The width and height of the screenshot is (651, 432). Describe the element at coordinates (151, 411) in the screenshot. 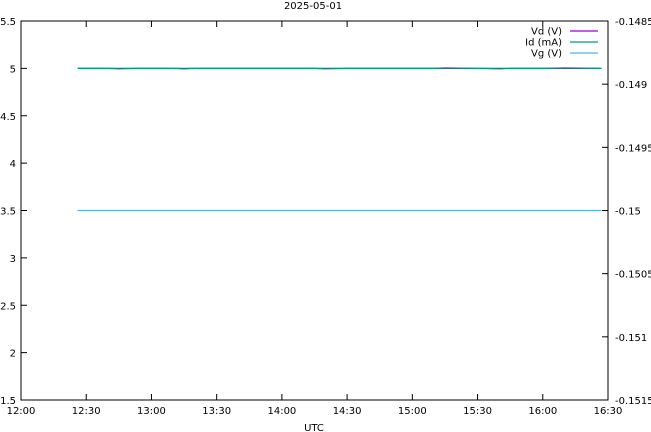

I see `x-tick-label: 13:00` at that location.